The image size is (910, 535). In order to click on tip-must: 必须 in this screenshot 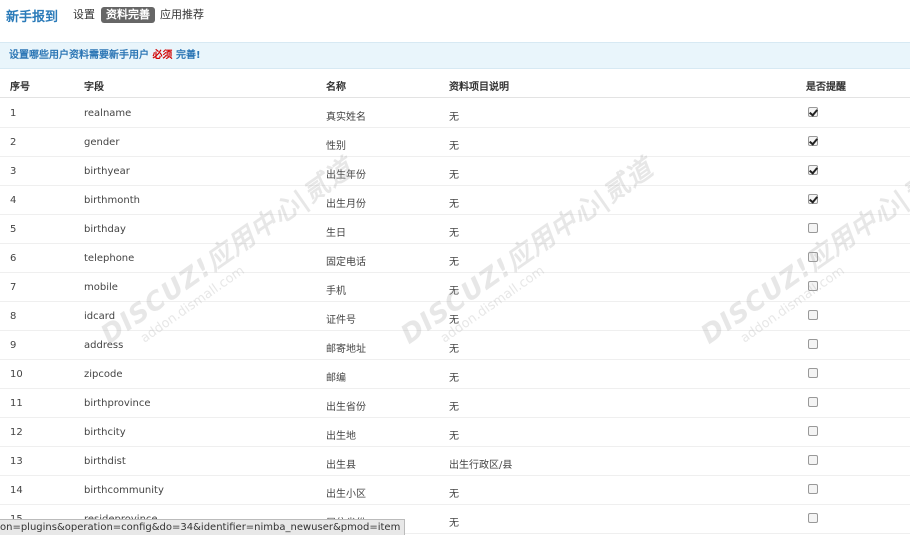, I will do `click(162, 55)`.